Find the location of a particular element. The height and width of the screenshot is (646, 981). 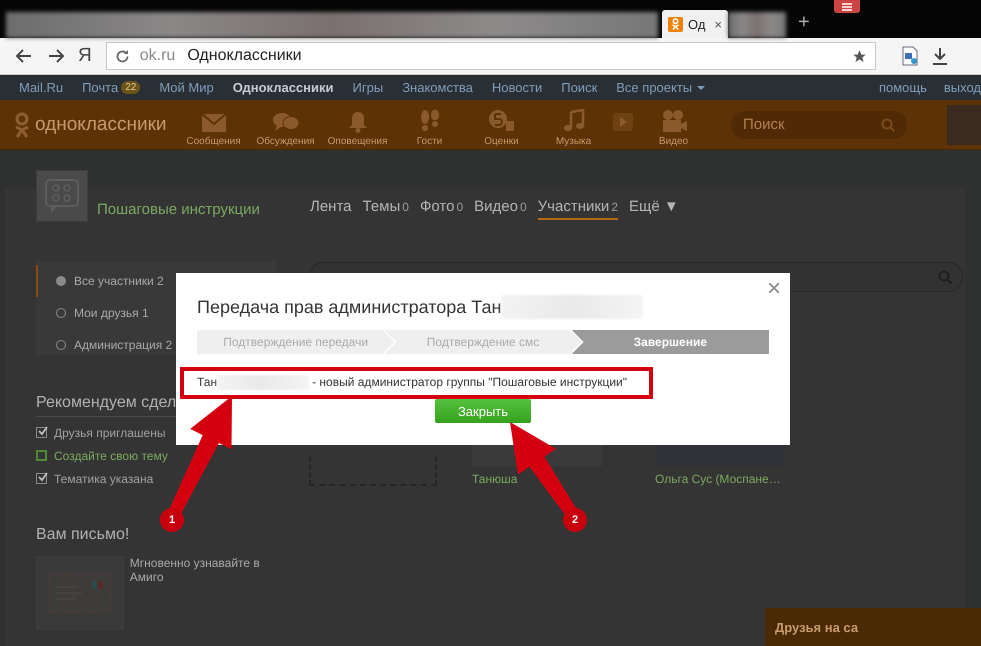

mail-count-badge: 22 is located at coordinates (130, 87).